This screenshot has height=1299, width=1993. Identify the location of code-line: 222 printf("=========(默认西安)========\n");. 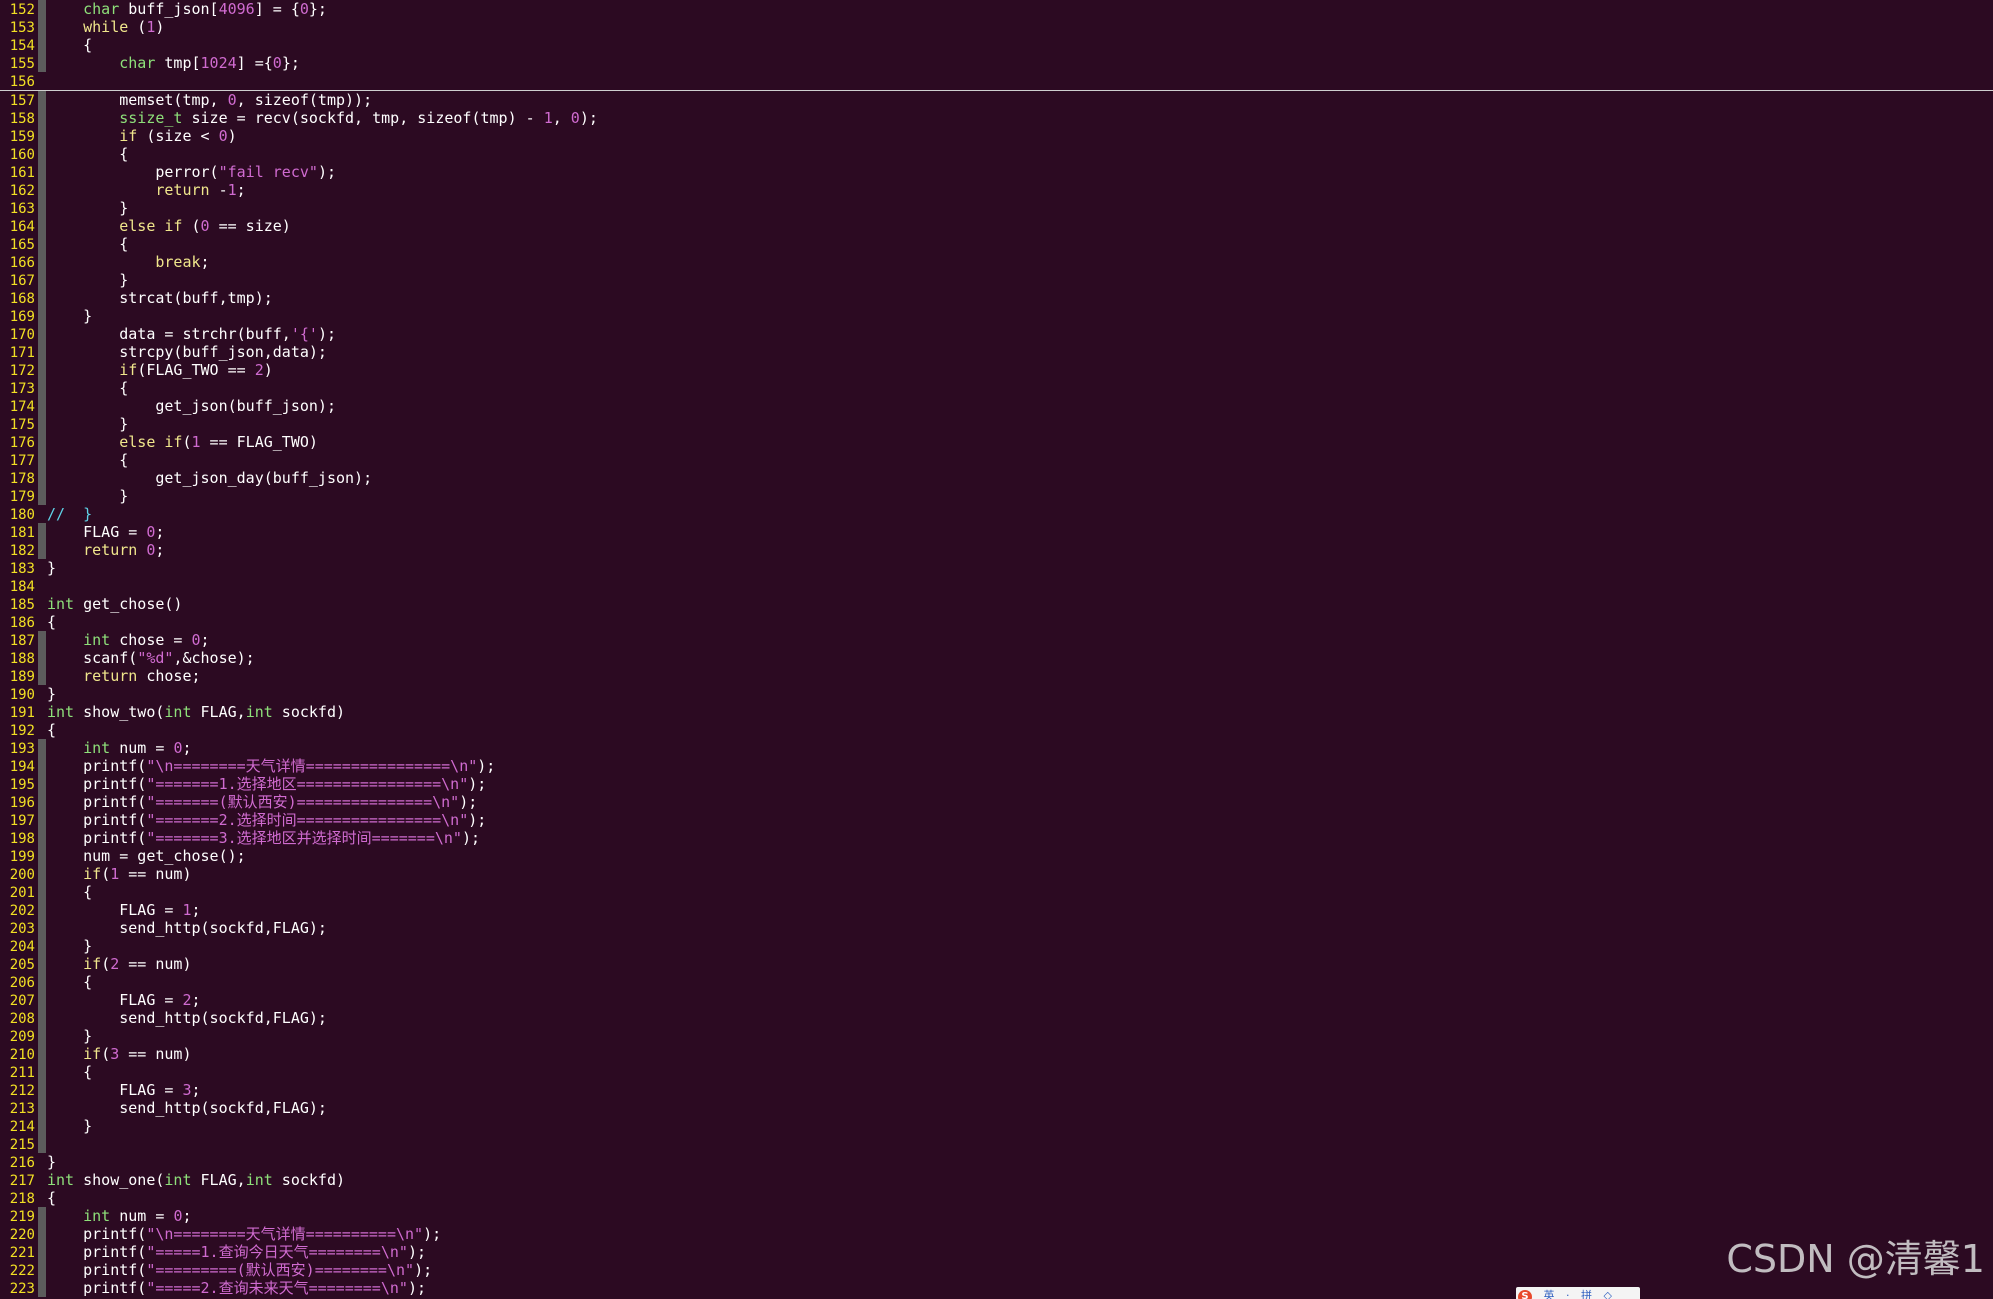
(996, 1270).